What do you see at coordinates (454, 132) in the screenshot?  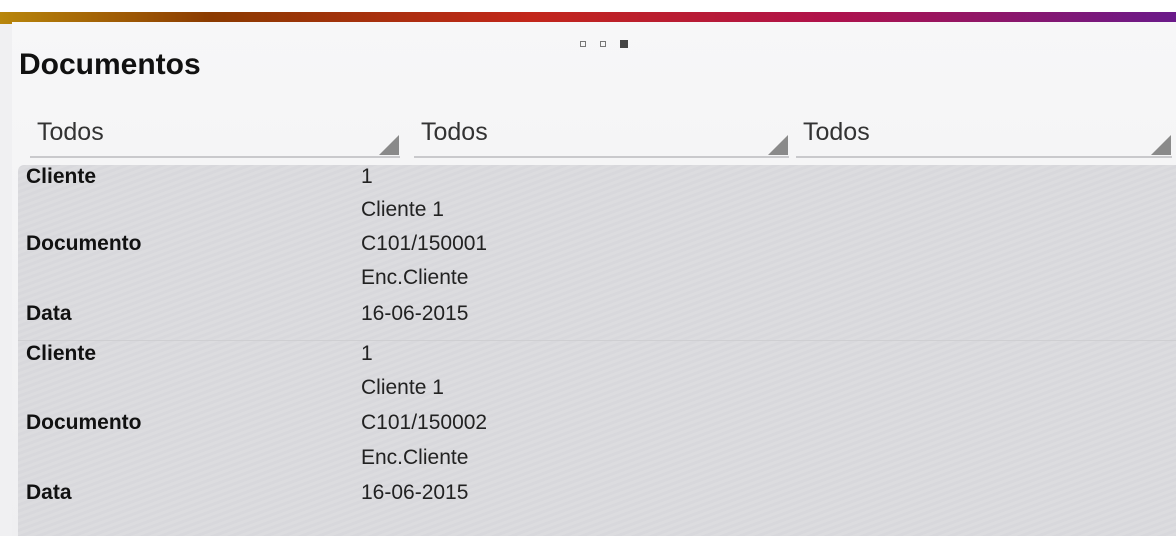 I see `filter-2-value: Todos` at bounding box center [454, 132].